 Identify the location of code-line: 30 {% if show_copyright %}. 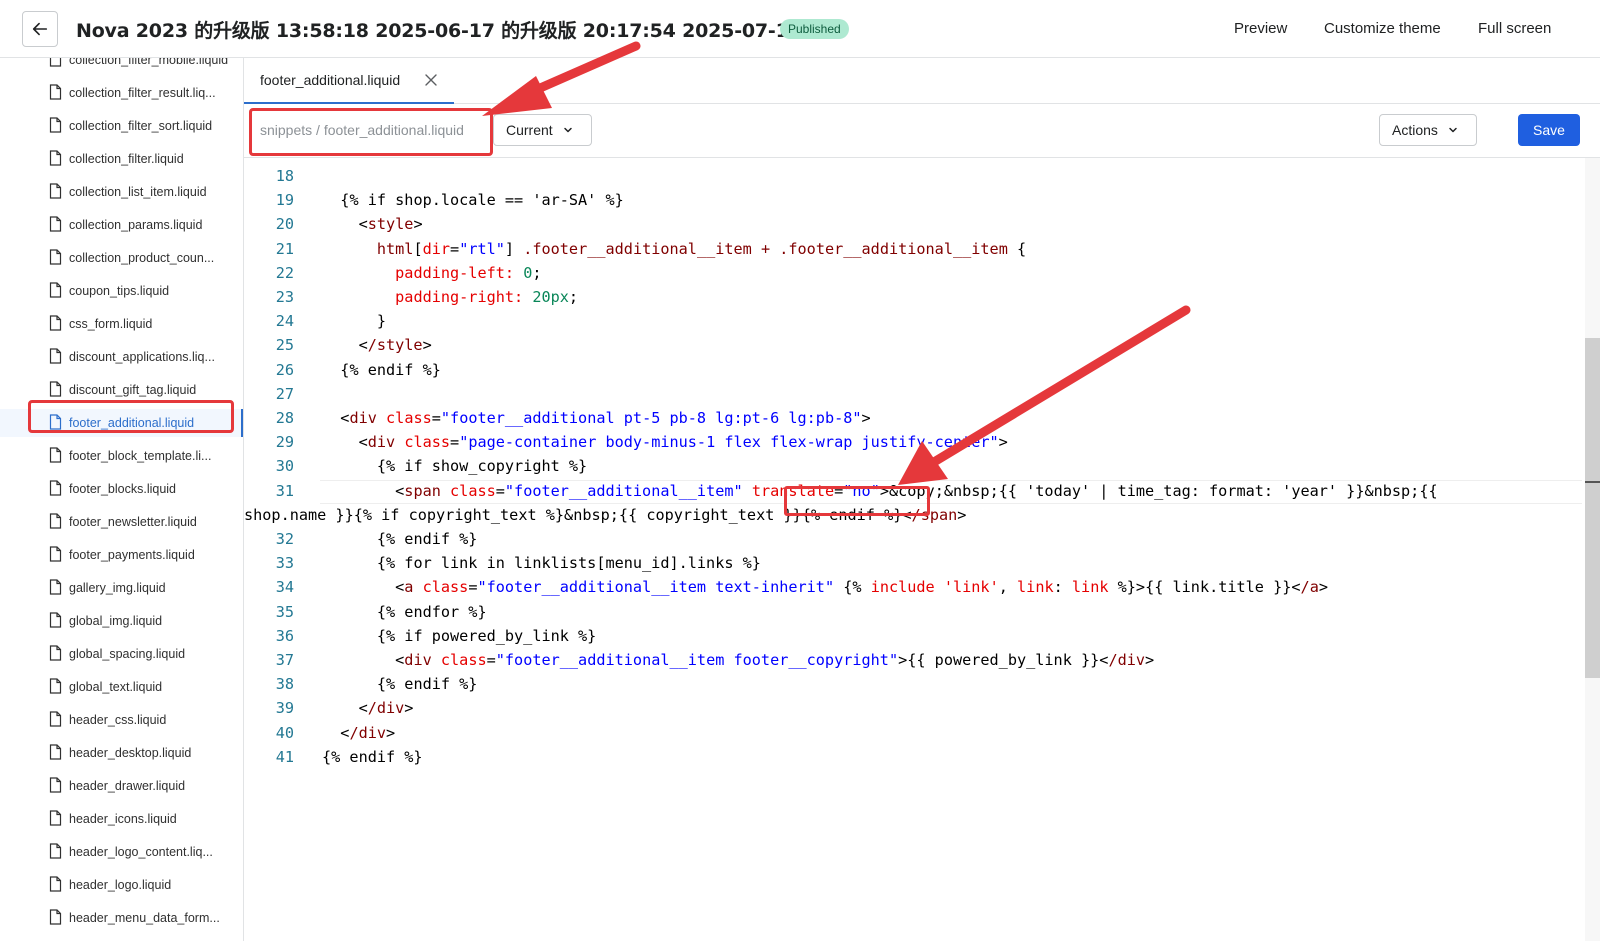
(914, 466).